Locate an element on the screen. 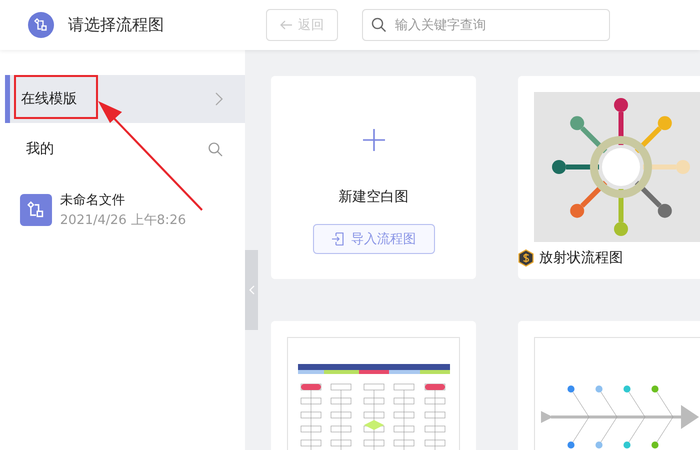  flowchart-file-icon is located at coordinates (36, 210).